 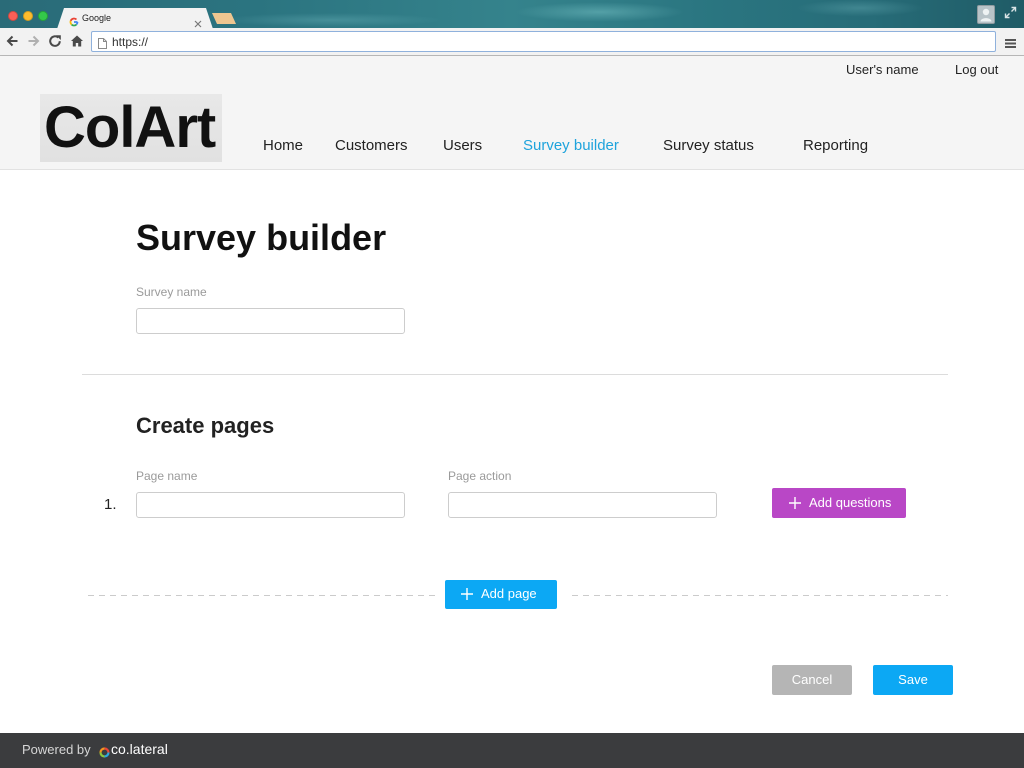 What do you see at coordinates (167, 476) in the screenshot?
I see `page-name-label: Page name` at bounding box center [167, 476].